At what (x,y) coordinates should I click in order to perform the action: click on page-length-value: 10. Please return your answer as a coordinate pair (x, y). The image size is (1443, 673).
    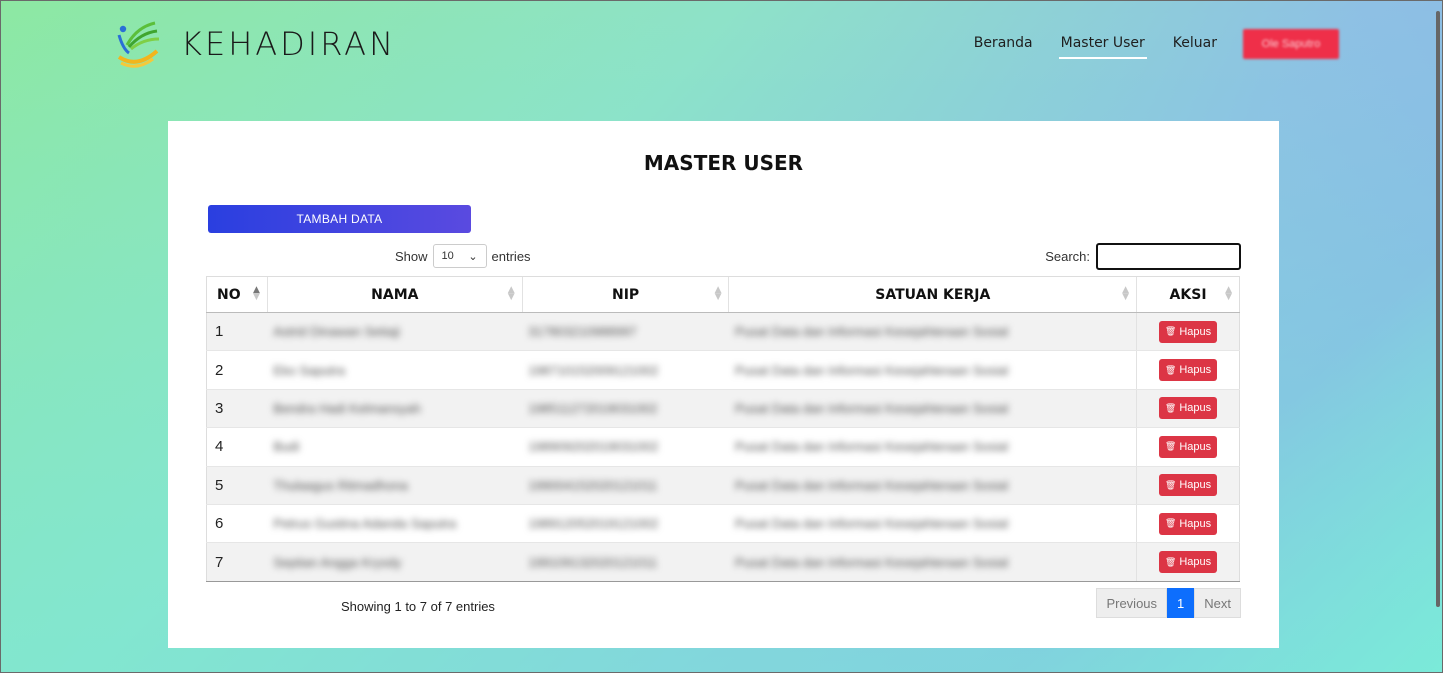
    Looking at the image, I should click on (447, 256).